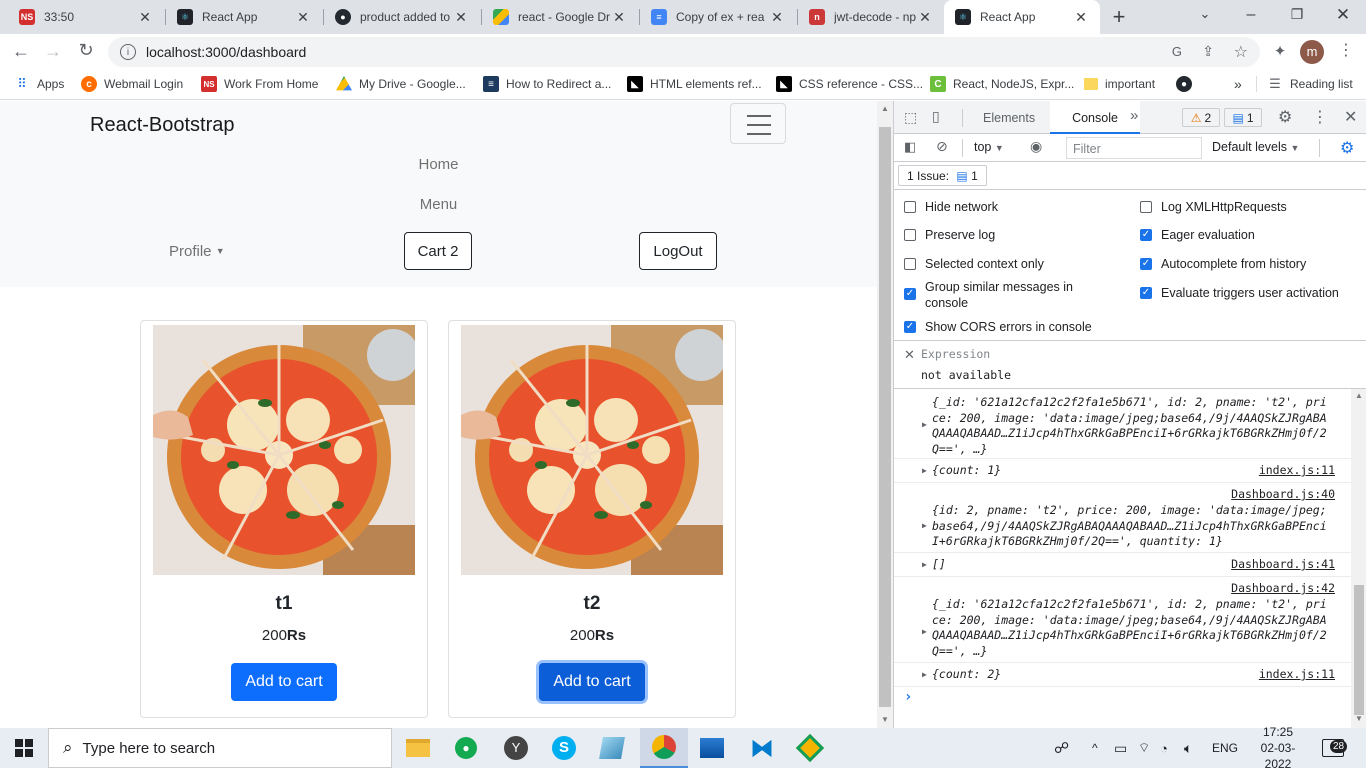 This screenshot has height=772, width=1366. What do you see at coordinates (1283, 564) in the screenshot?
I see `log-source-link: Dashboard.js:41` at bounding box center [1283, 564].